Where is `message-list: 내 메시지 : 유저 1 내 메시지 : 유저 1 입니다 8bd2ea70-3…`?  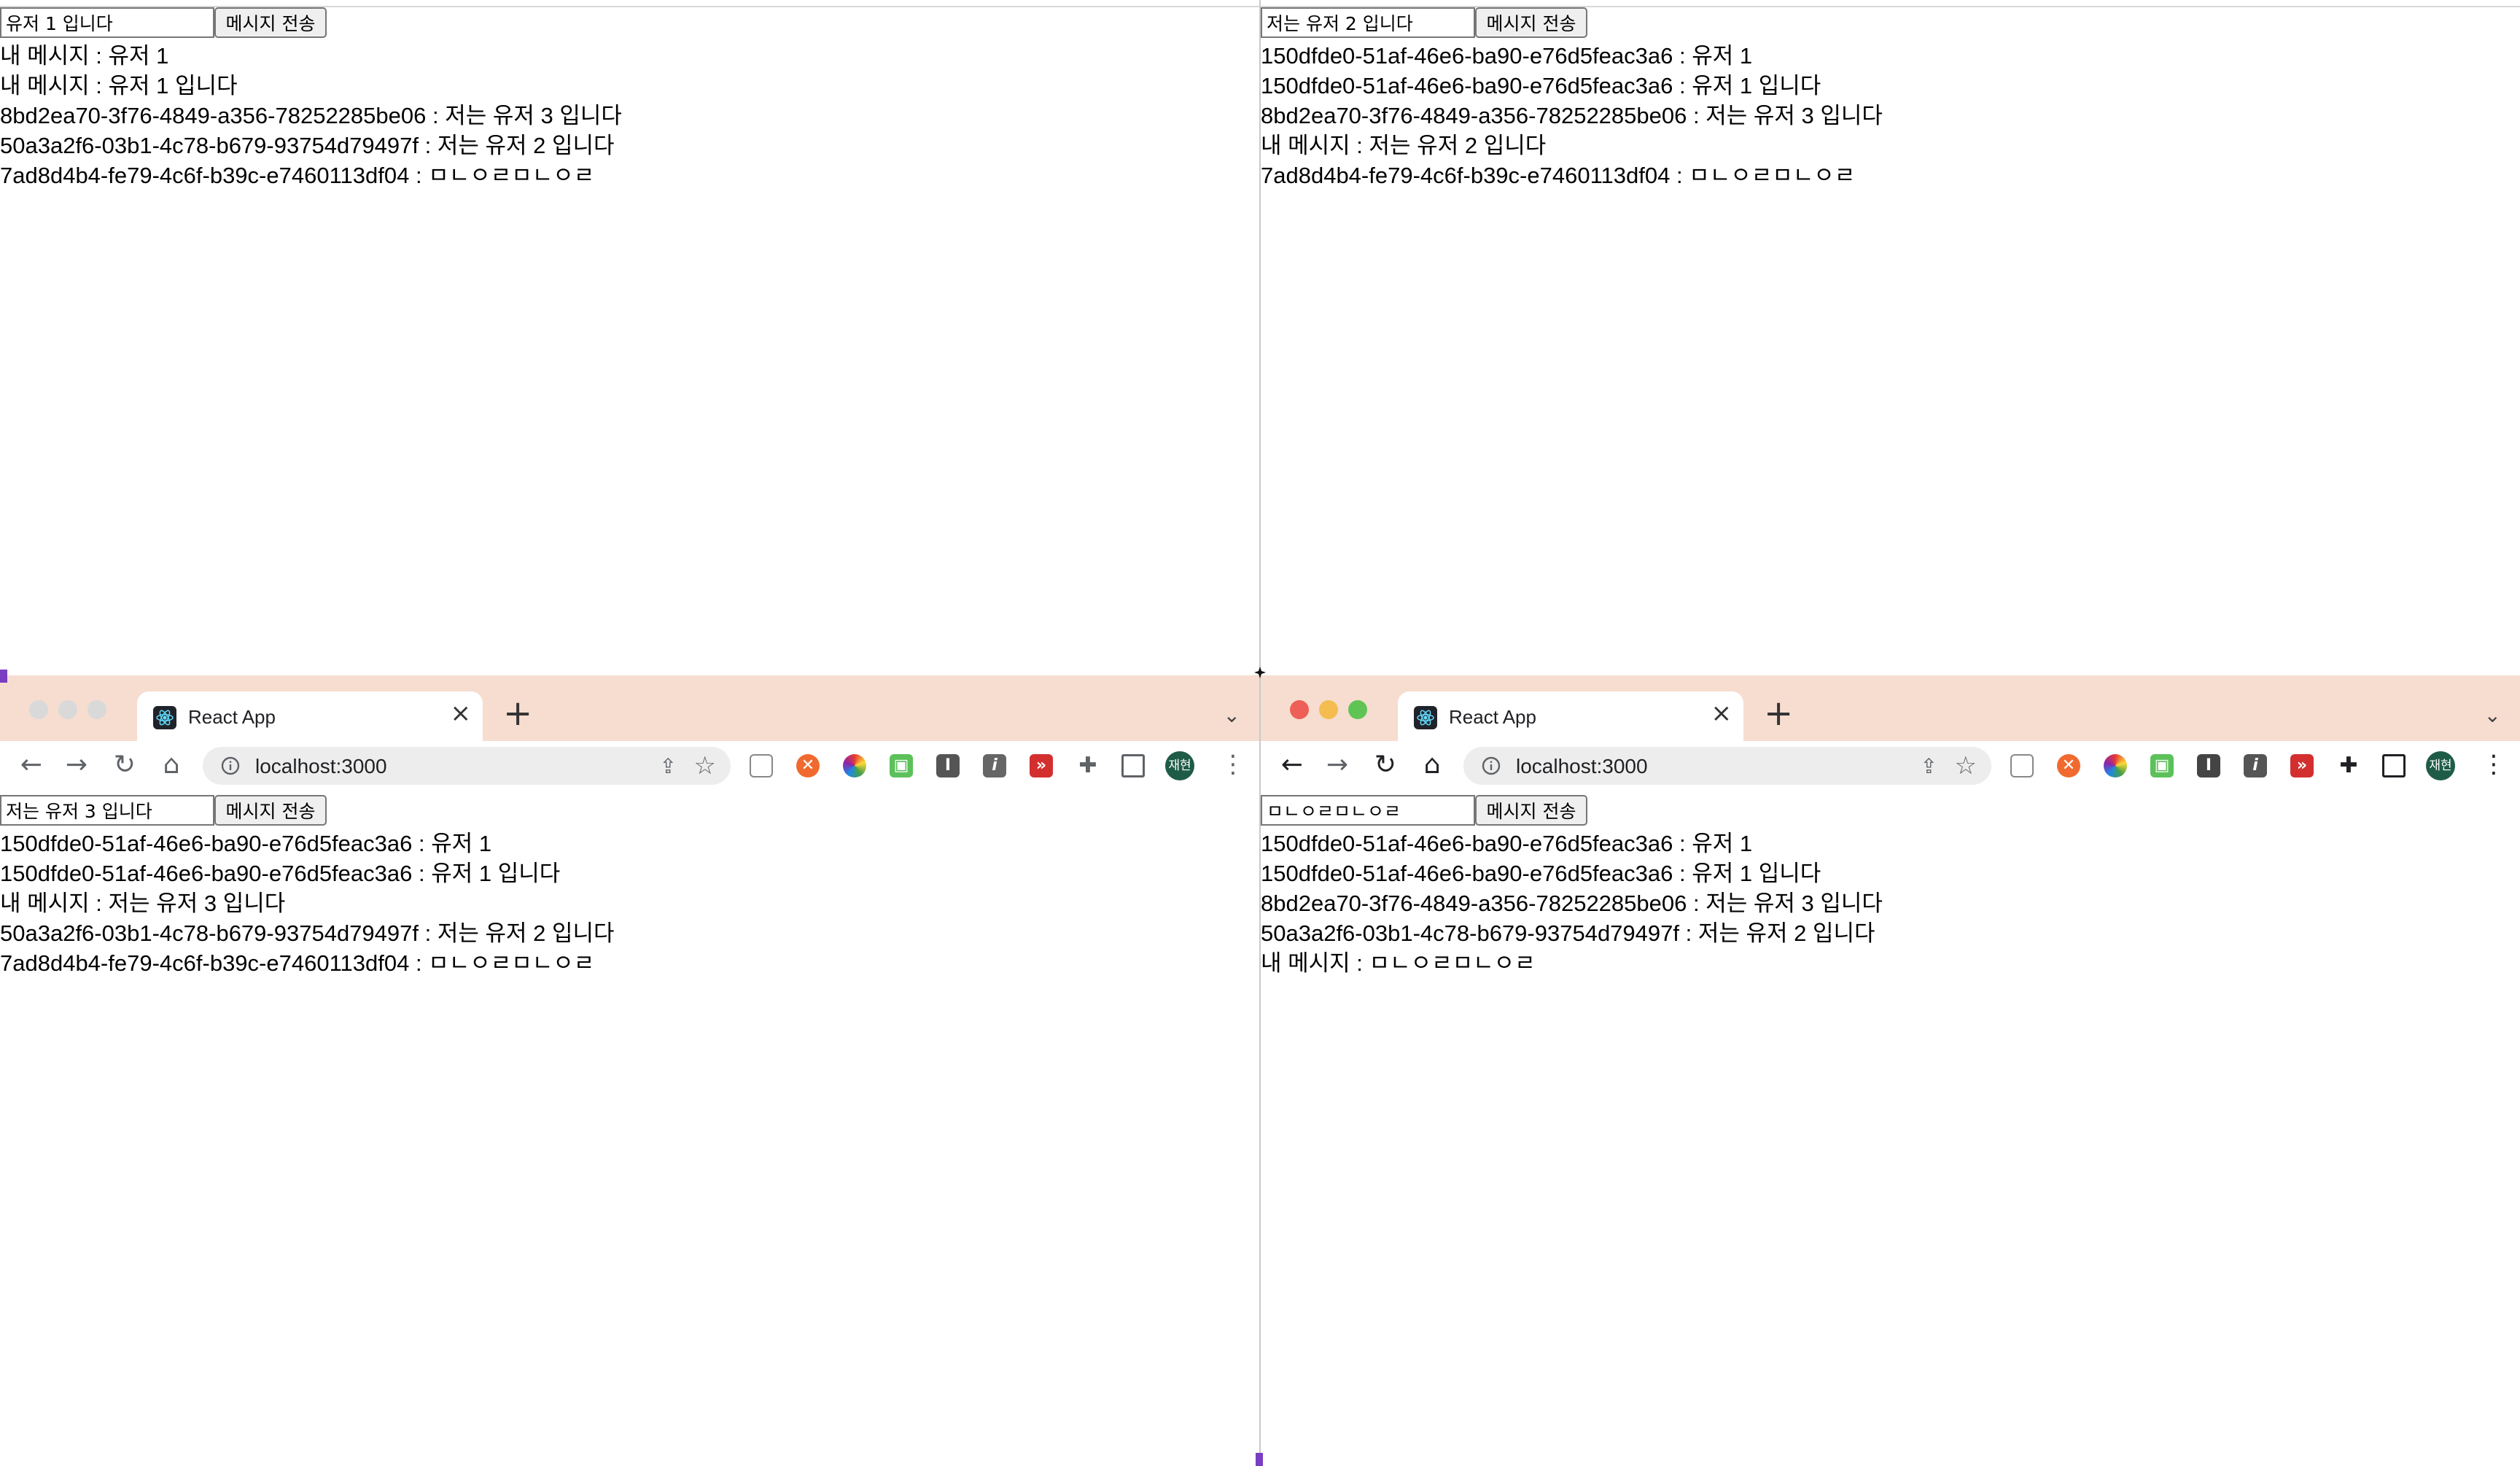 message-list: 내 메시지 : 유저 1 내 메시지 : 유저 1 입니다 8bd2ea70-3… is located at coordinates (629, 115).